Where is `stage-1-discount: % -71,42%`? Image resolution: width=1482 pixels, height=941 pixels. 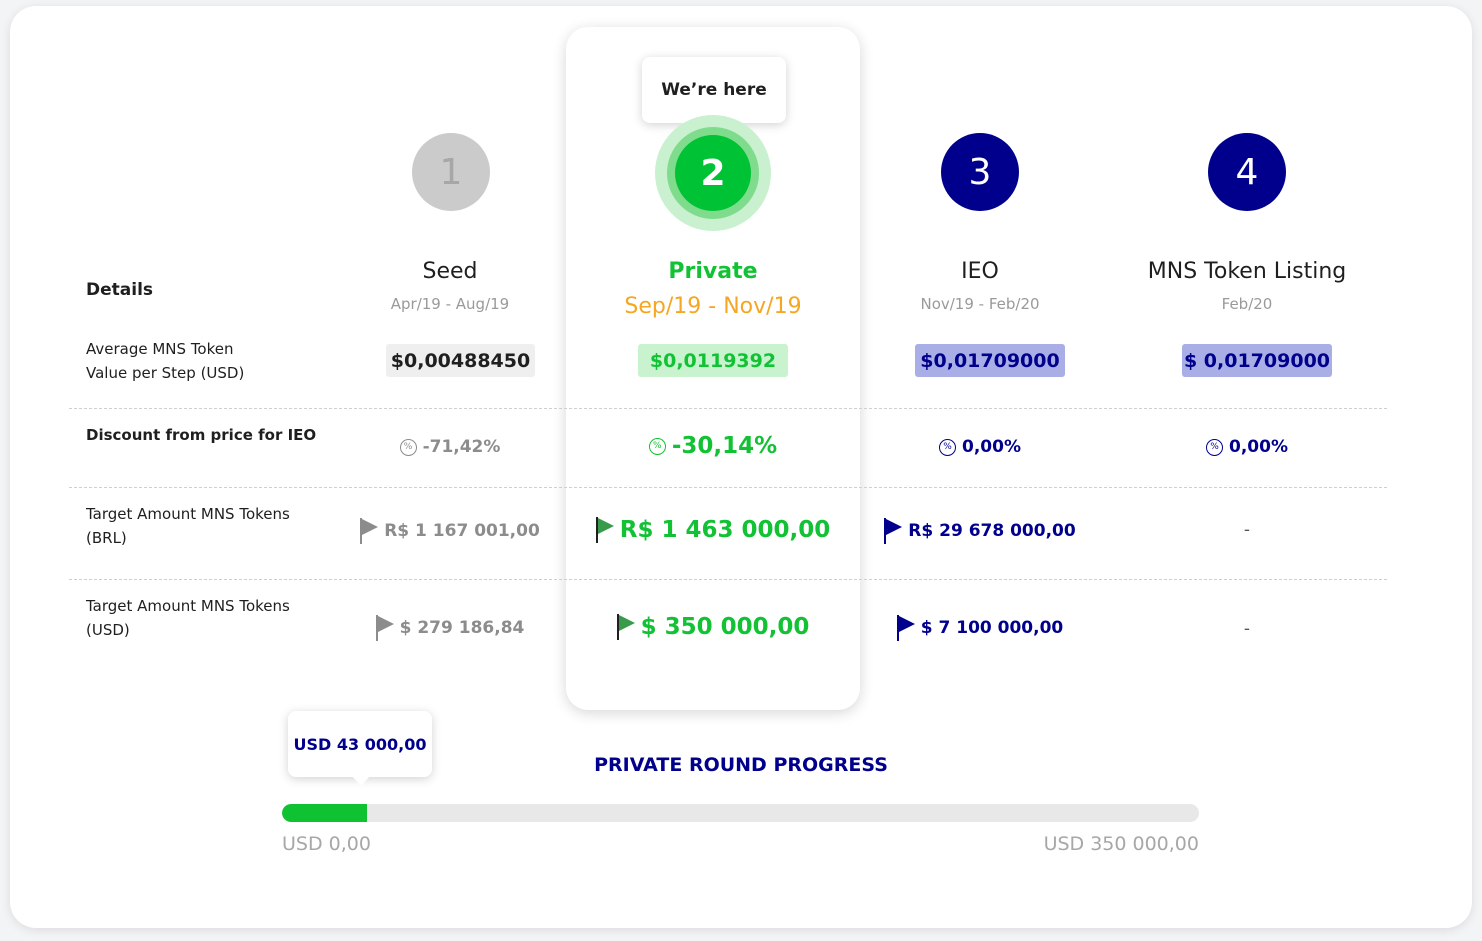
stage-1-discount: % -71,42% is located at coordinates (450, 447).